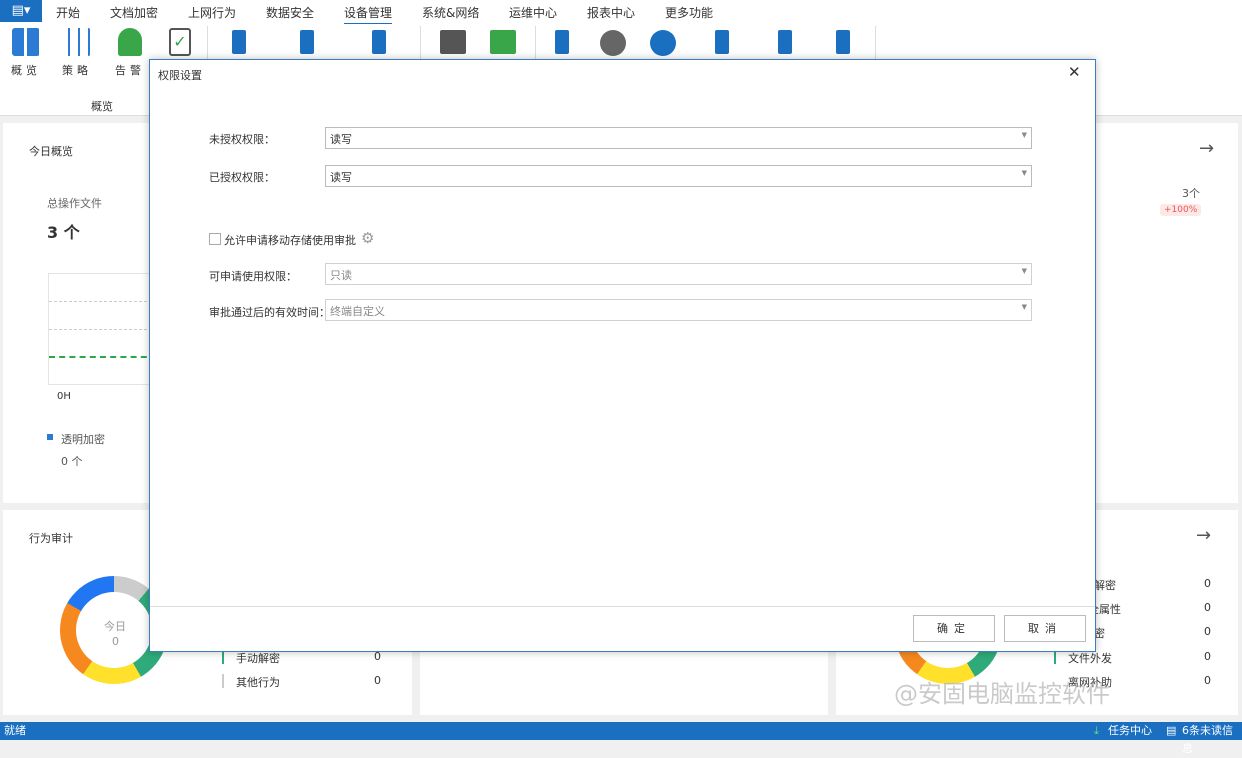 Image resolution: width=1242 pixels, height=758 pixels. Describe the element at coordinates (678, 138) in the screenshot. I see `unauthorized-permission-select: 读写 ▼` at that location.